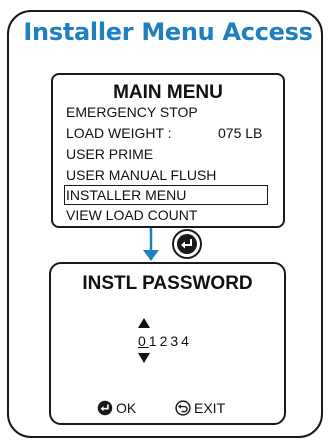  I want to click on password-digits: 01234, so click(165, 341).